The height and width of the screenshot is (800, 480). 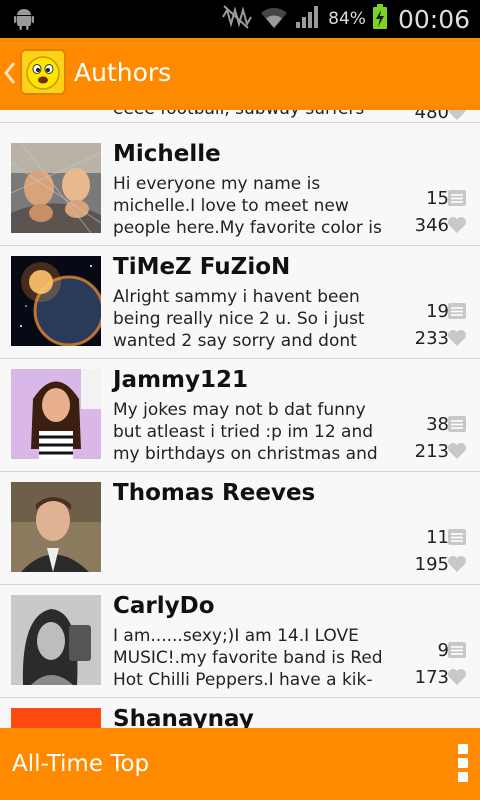 What do you see at coordinates (202, 267) in the screenshot?
I see `author-name: TiMeZ FuZioN` at bounding box center [202, 267].